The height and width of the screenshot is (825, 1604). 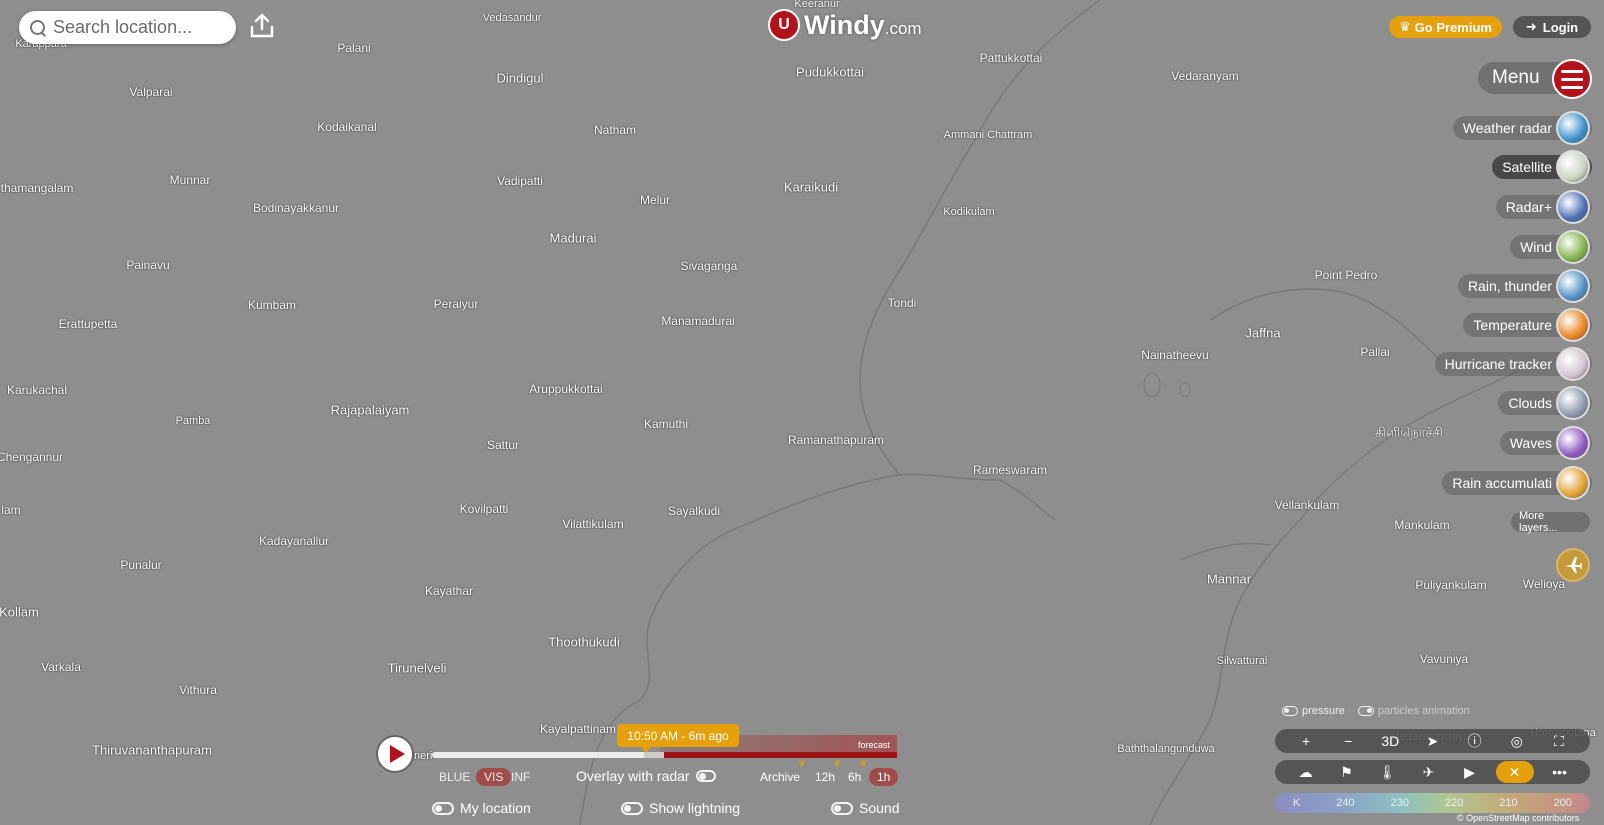 I want to click on wind-thumb-icon, so click(x=1573, y=247).